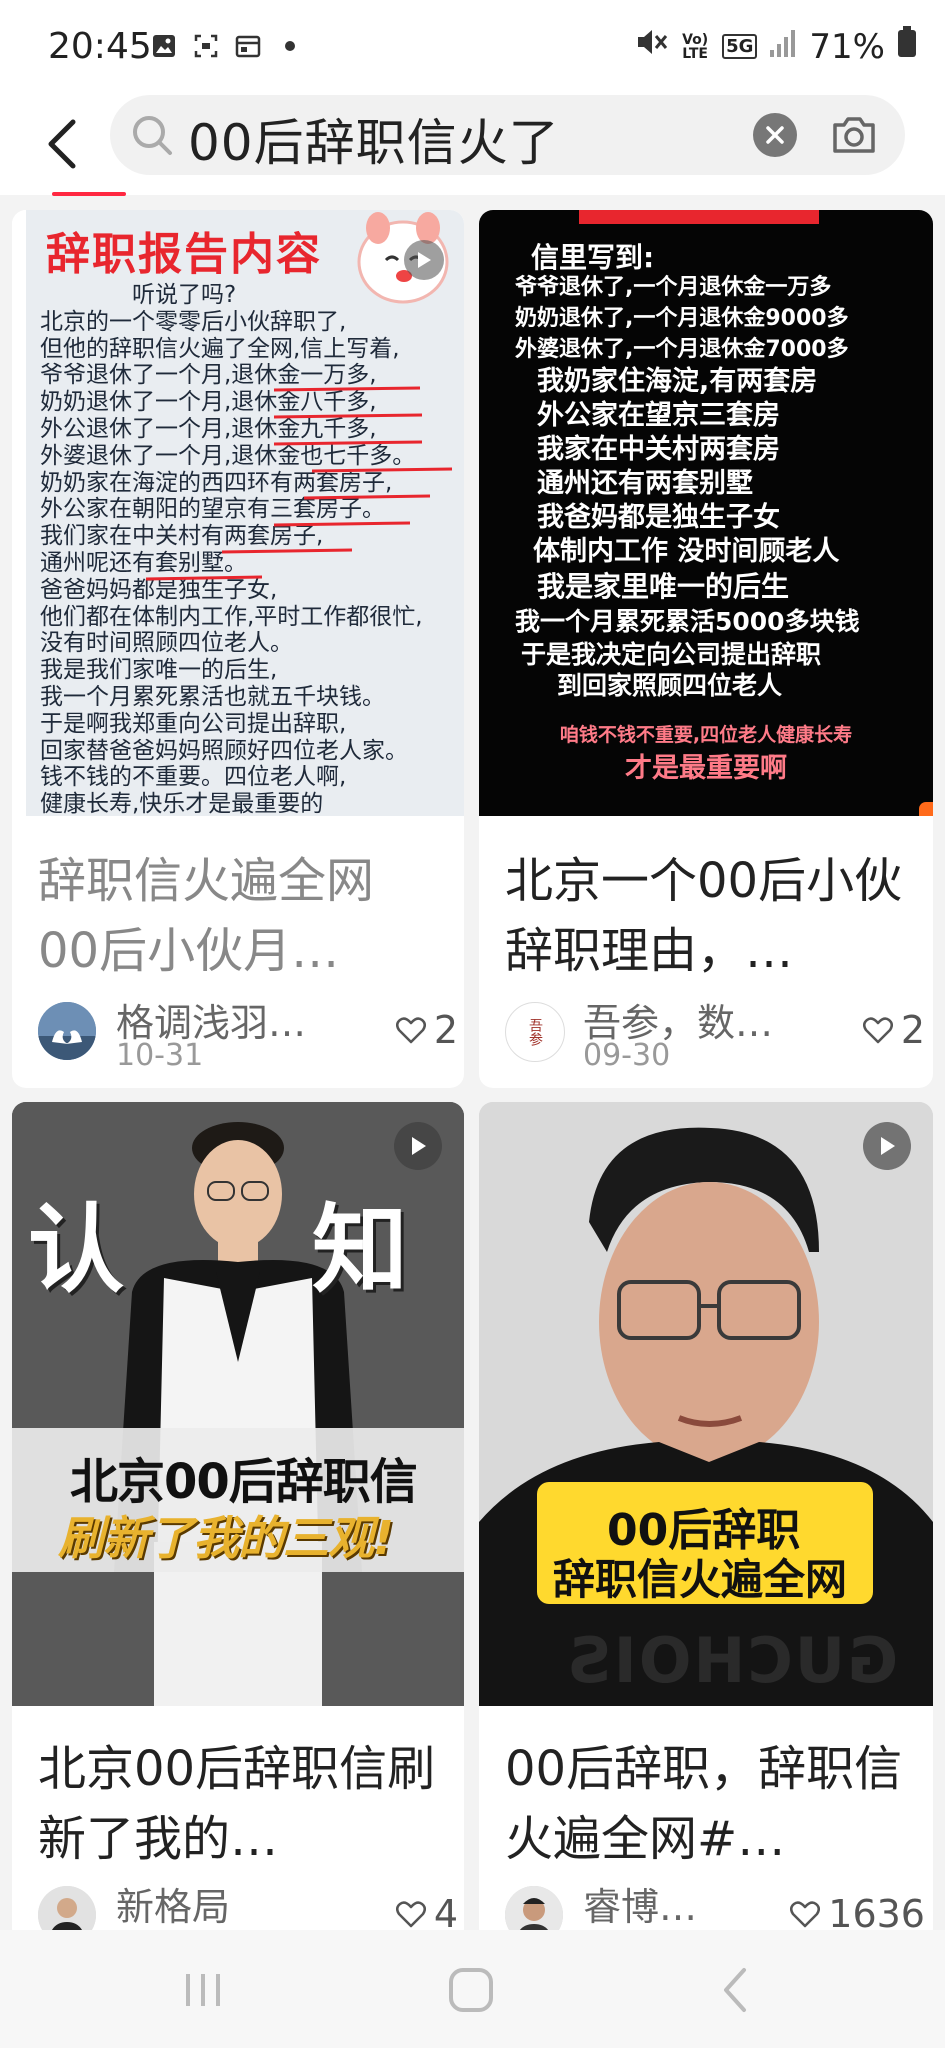 The width and height of the screenshot is (945, 2048). I want to click on clear-button, so click(775, 135).